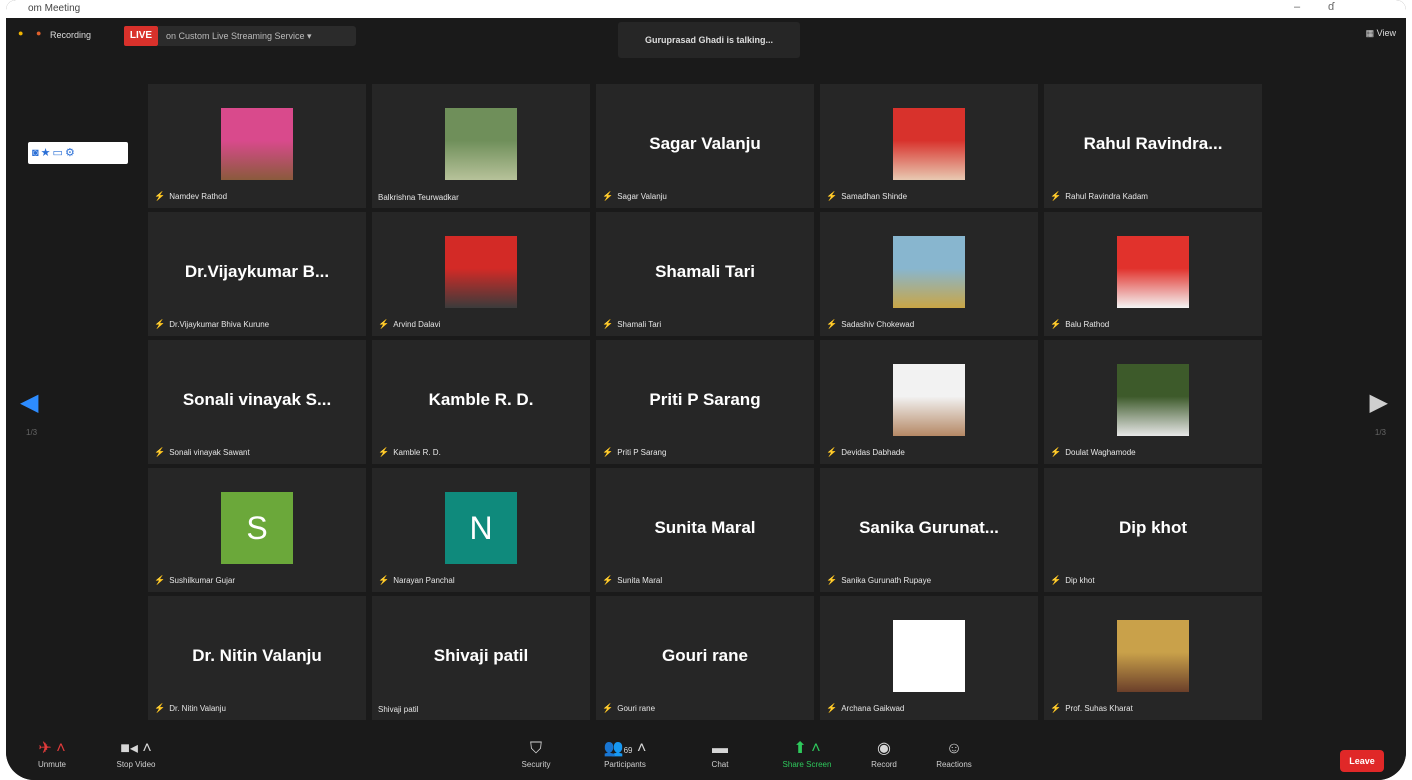  What do you see at coordinates (481, 146) in the screenshot?
I see `participant-tile: Balkrishna Teurwadkar` at bounding box center [481, 146].